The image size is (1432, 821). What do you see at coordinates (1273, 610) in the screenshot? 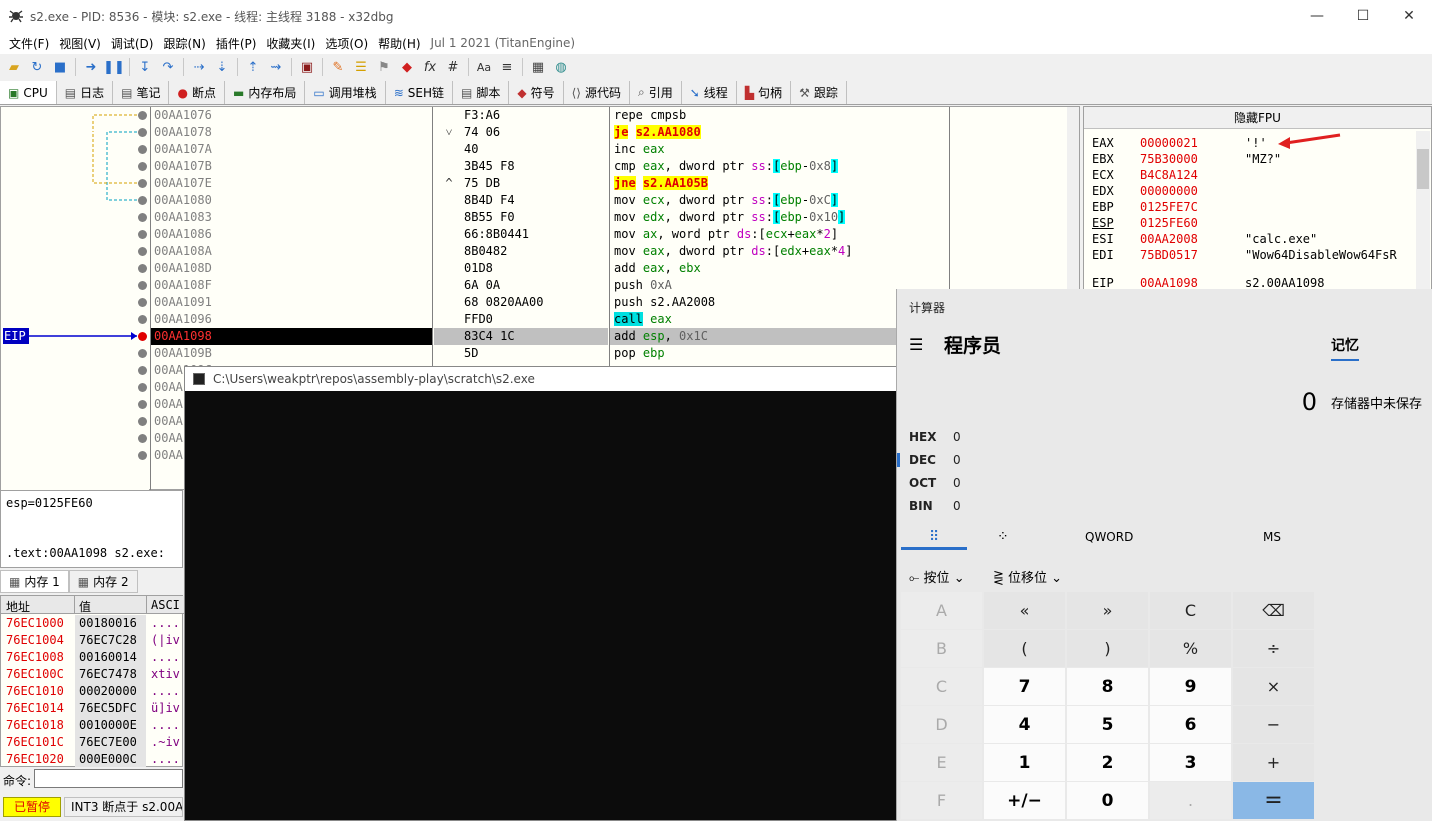
I see `key-backspace-button: ⌫` at bounding box center [1273, 610].